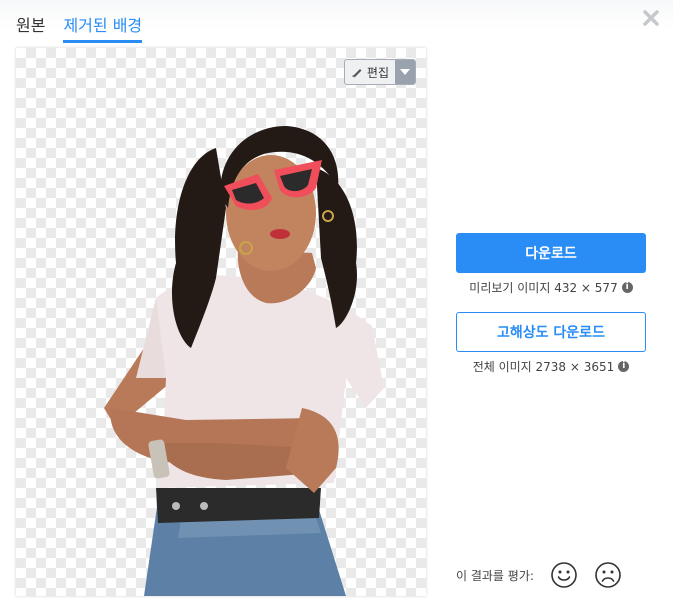  Describe the element at coordinates (543, 367) in the screenshot. I see `full-image-info-text: 전체 이미지 2738 × 3651` at that location.